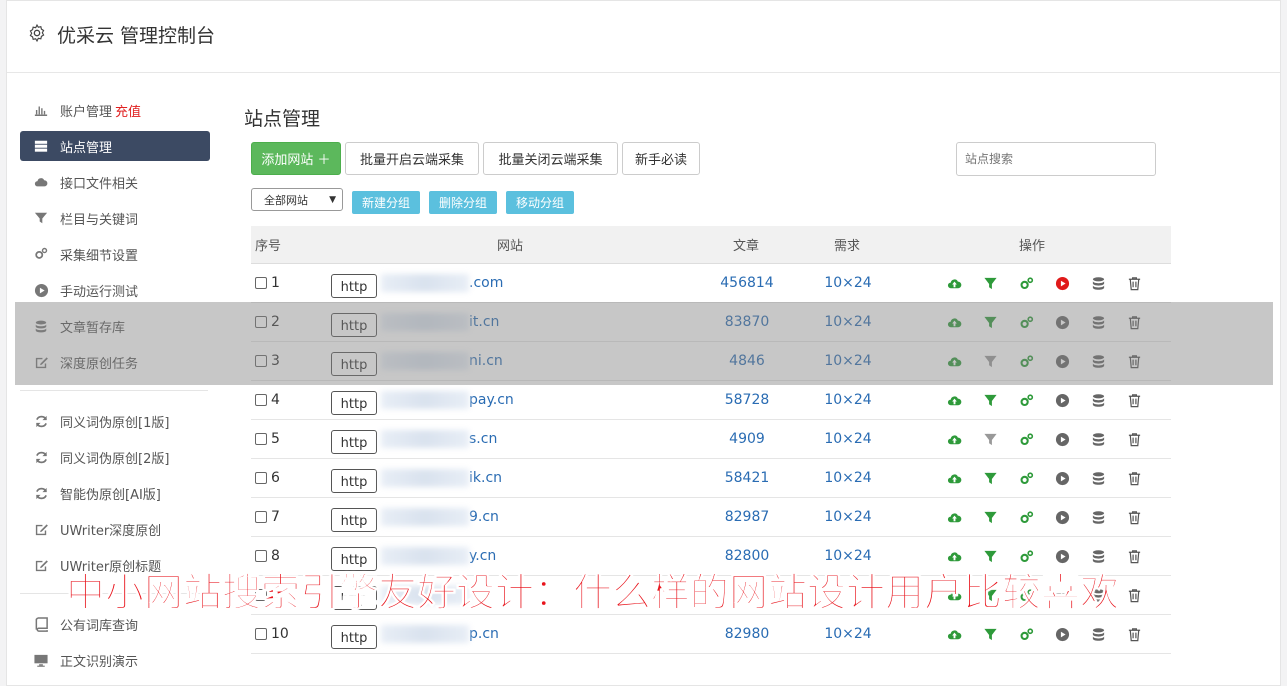  Describe the element at coordinates (386, 202) in the screenshot. I see `new-group-button: 新建分组` at that location.